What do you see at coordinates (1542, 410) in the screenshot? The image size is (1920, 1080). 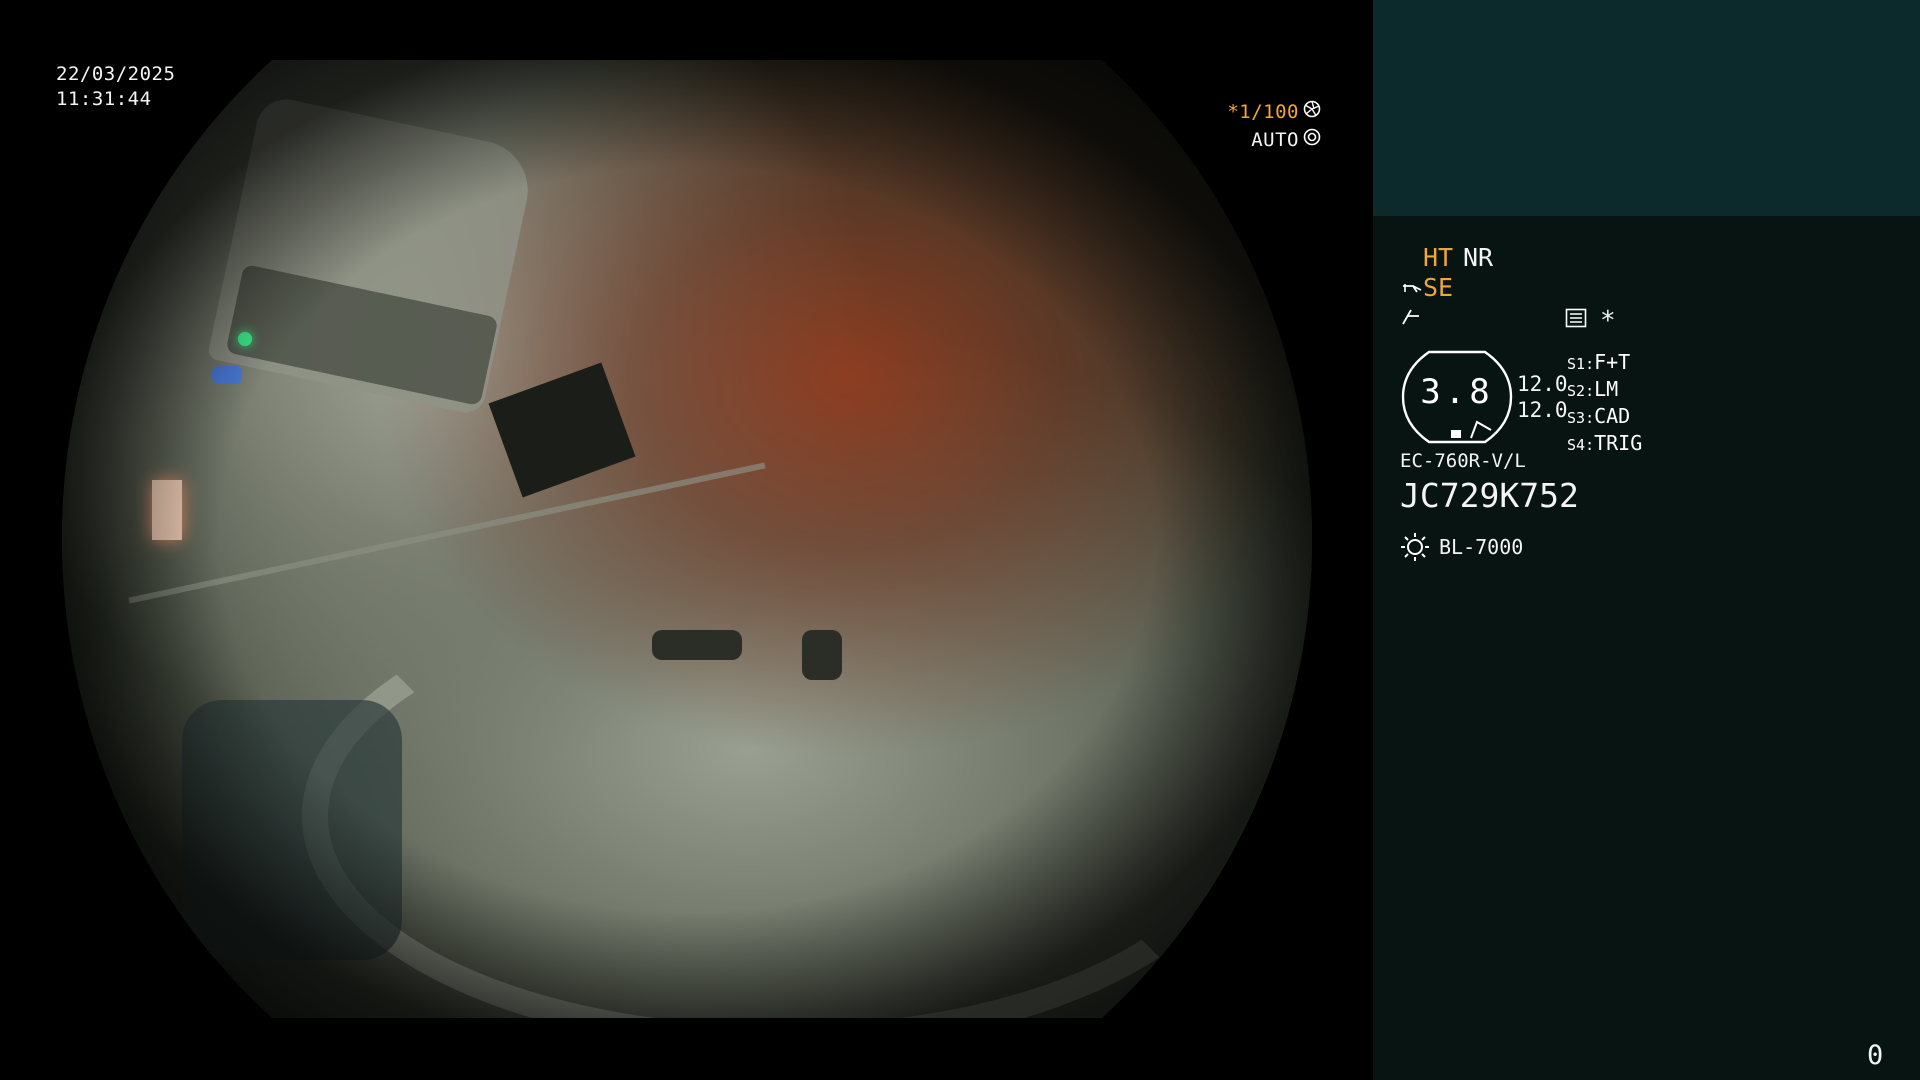 I see `value-bottom: 12.0` at bounding box center [1542, 410].